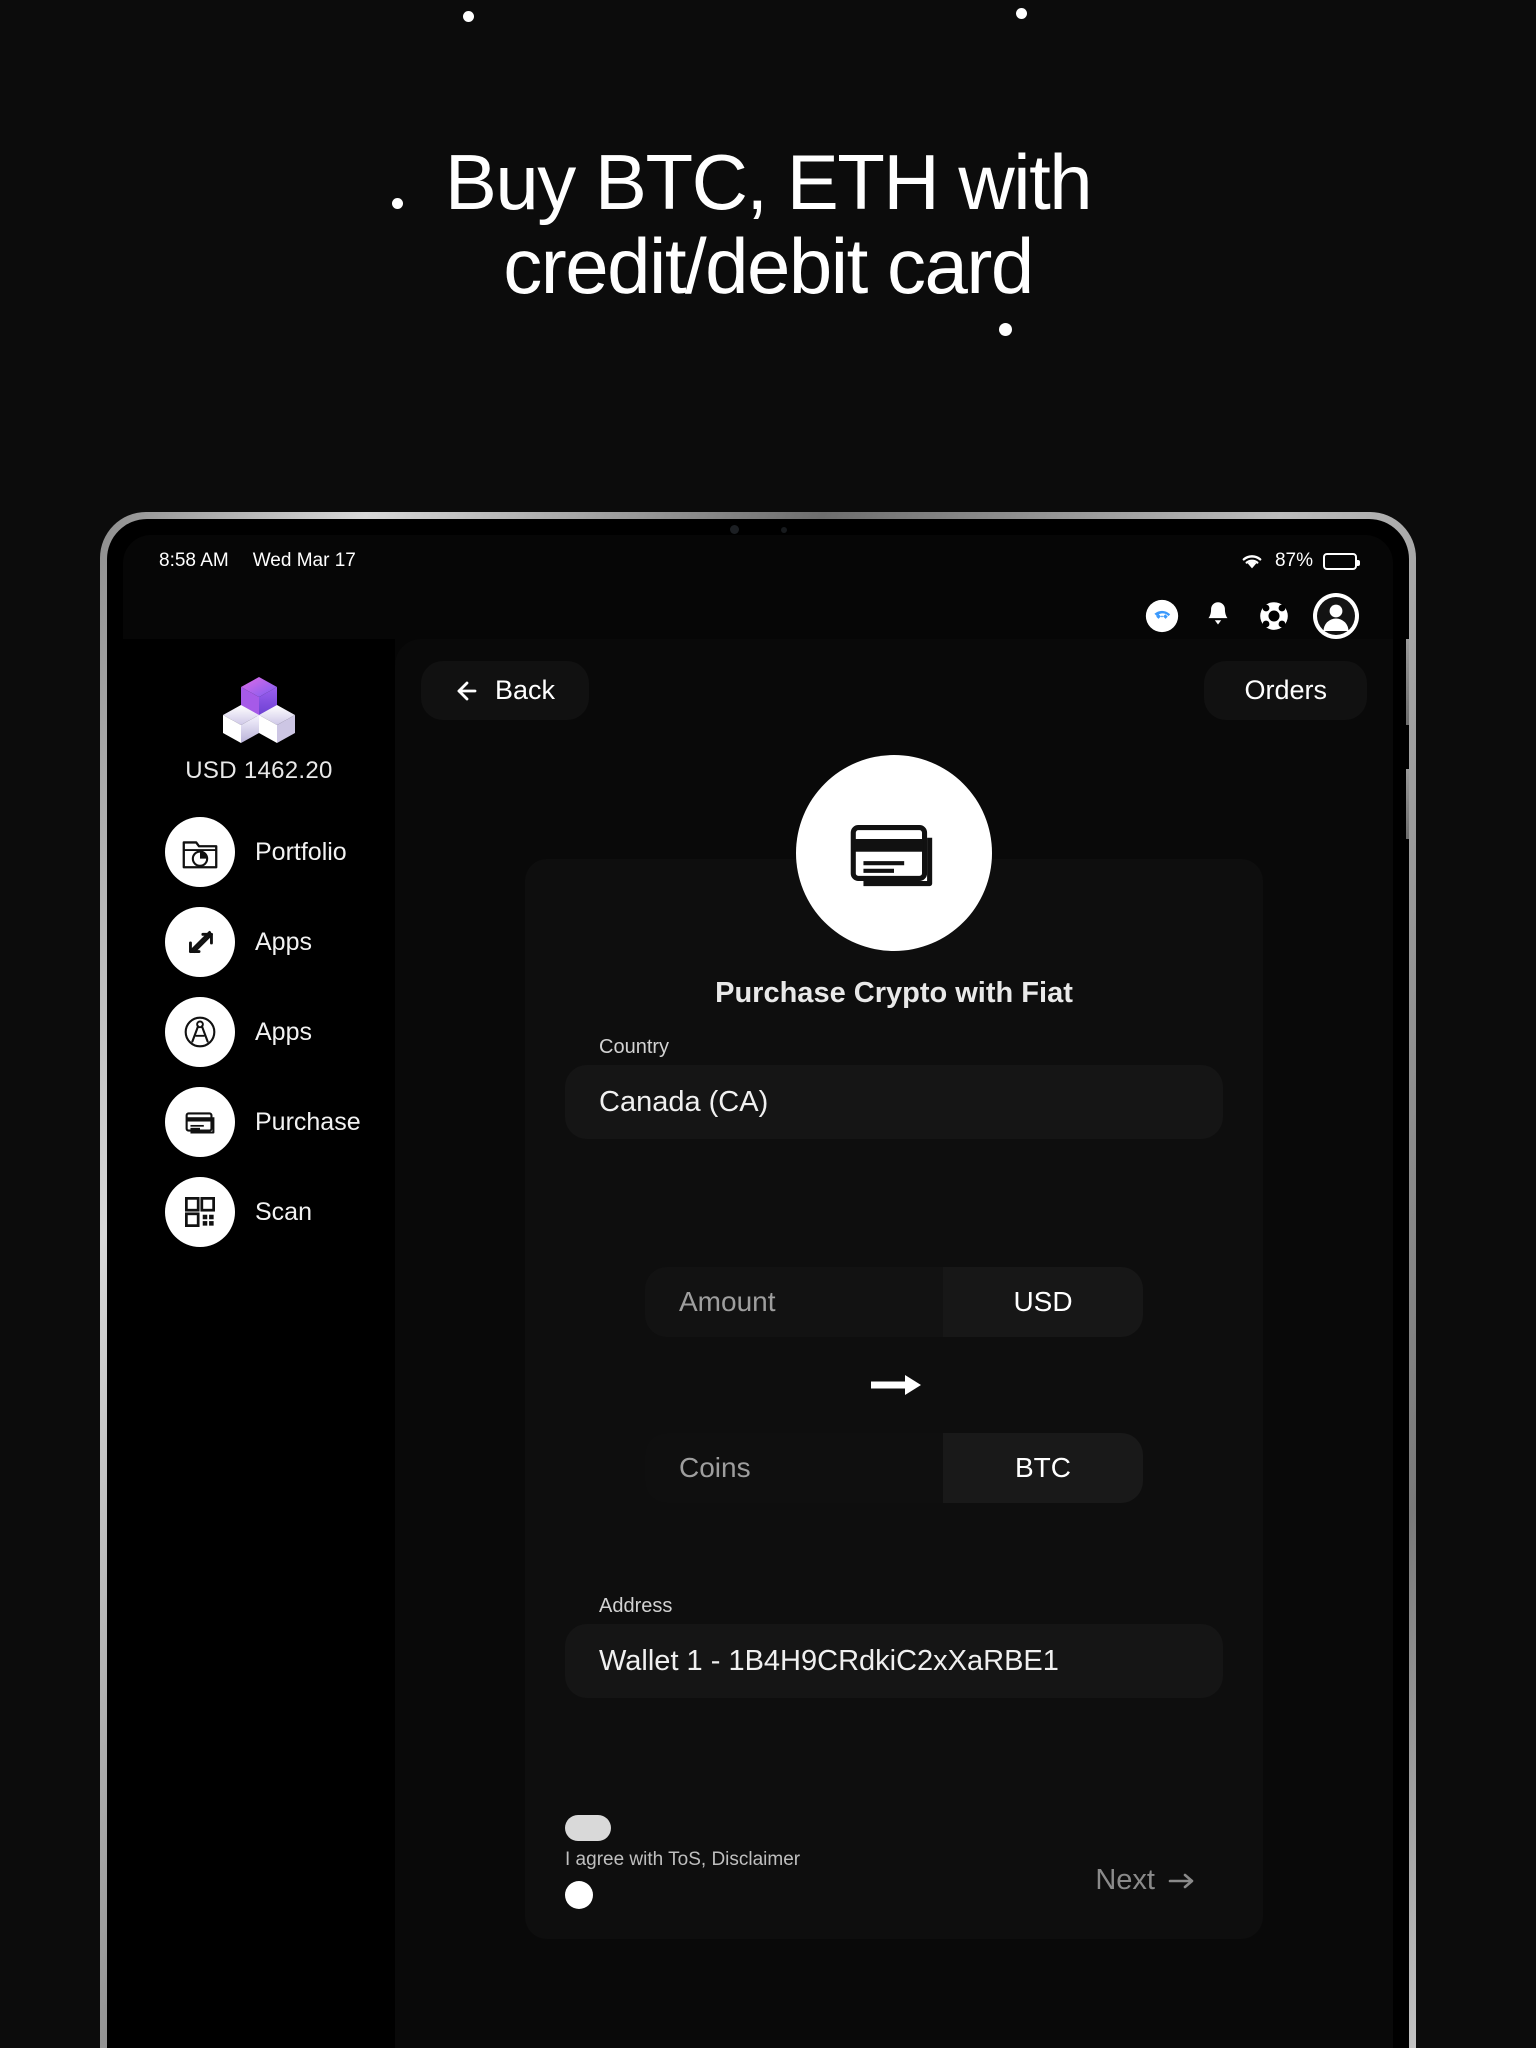  I want to click on country-field-group: Country Canada (CA), so click(894, 1087).